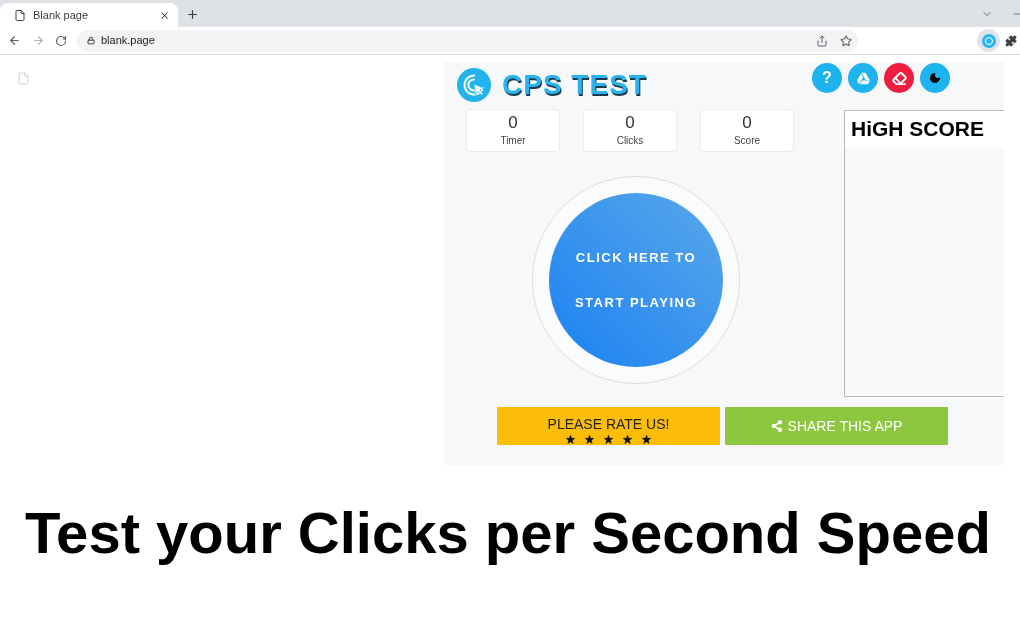  Describe the element at coordinates (38, 40) in the screenshot. I see `forward-icon` at that location.